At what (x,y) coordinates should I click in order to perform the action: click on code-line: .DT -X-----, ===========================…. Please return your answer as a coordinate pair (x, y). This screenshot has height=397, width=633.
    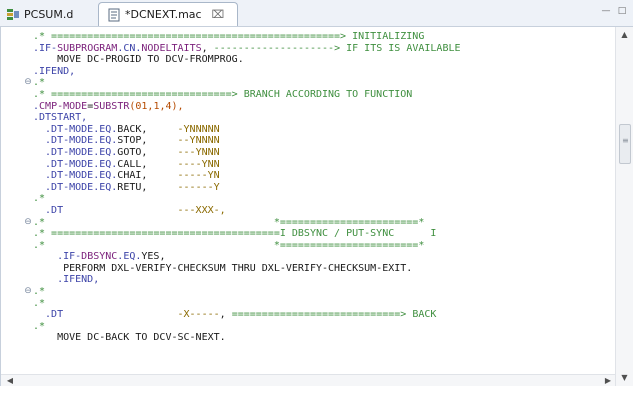
    Looking at the image, I should click on (325, 315).